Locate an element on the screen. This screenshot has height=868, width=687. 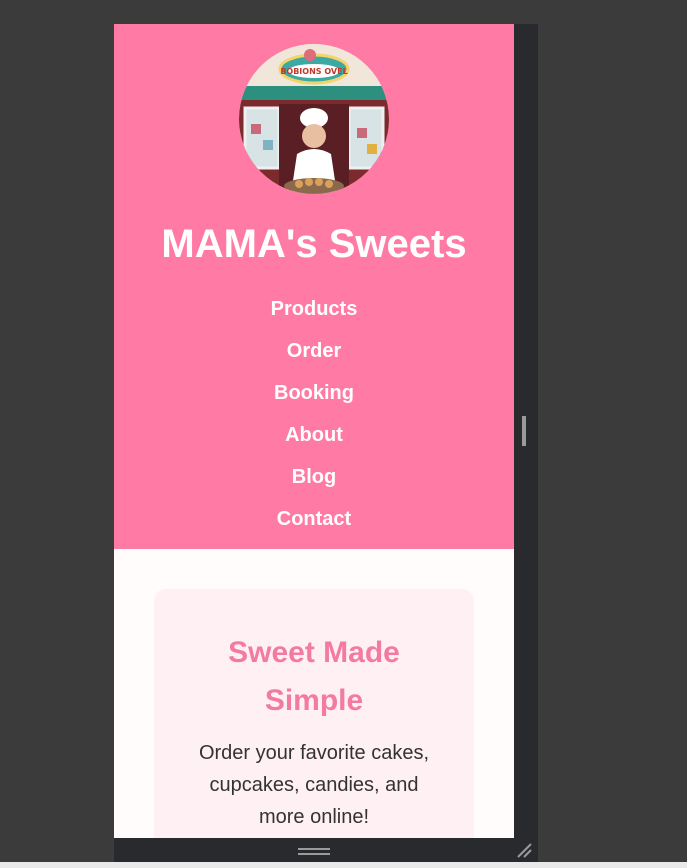
horizontal-resize-bar is located at coordinates (326, 850).